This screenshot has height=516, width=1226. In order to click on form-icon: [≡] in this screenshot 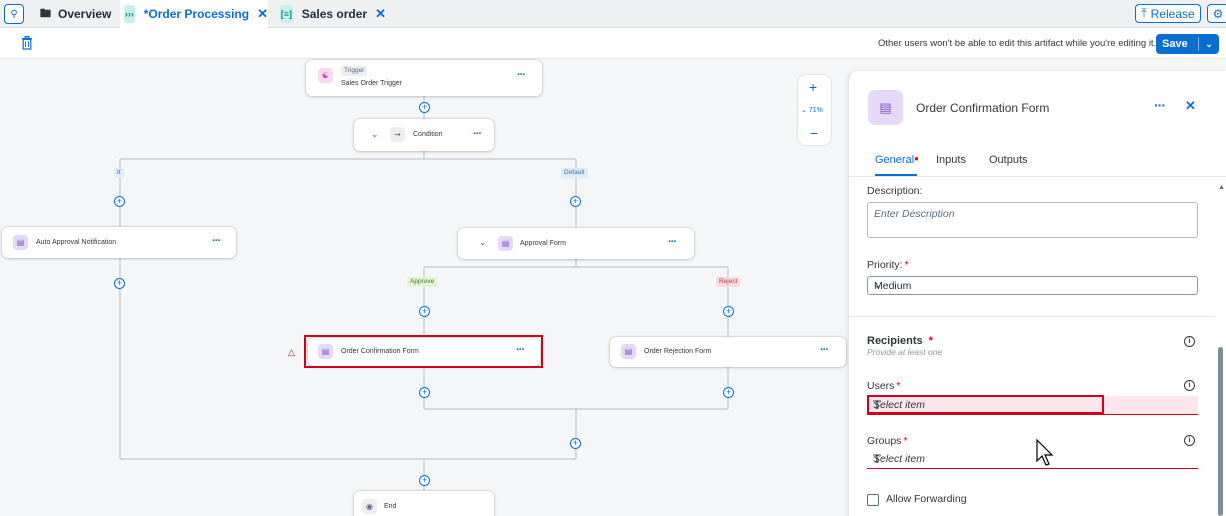, I will do `click(286, 14)`.